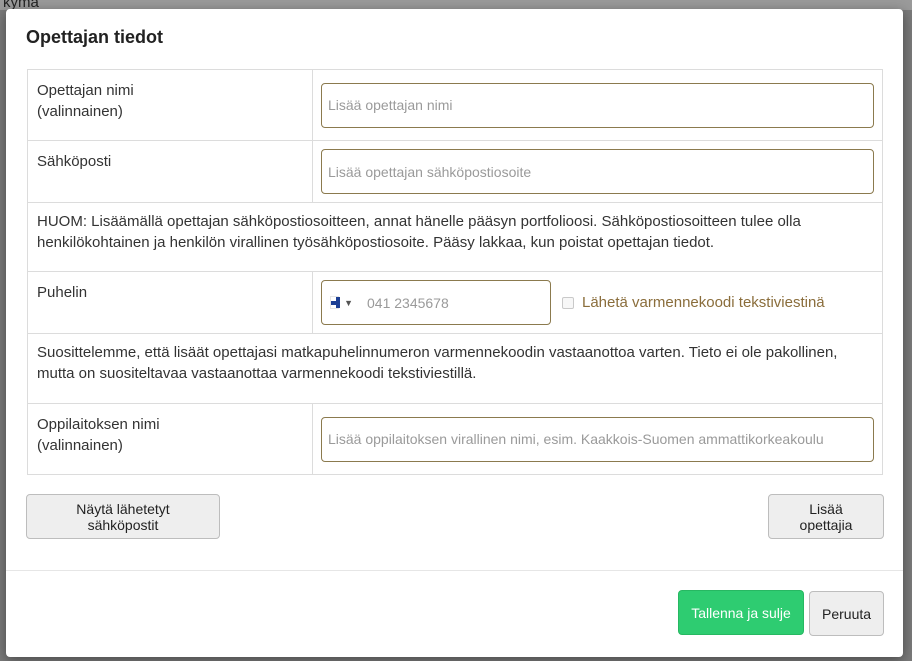 This screenshot has width=912, height=661. I want to click on teacher-name-cell, so click(597, 105).